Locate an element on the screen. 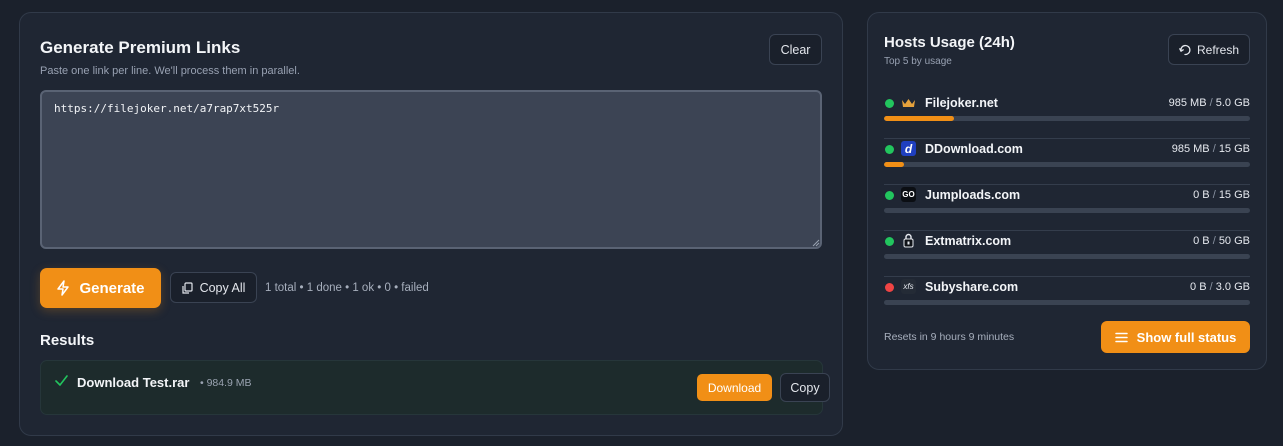 Image resolution: width=1283 pixels, height=446 pixels. check-icon is located at coordinates (61, 380).